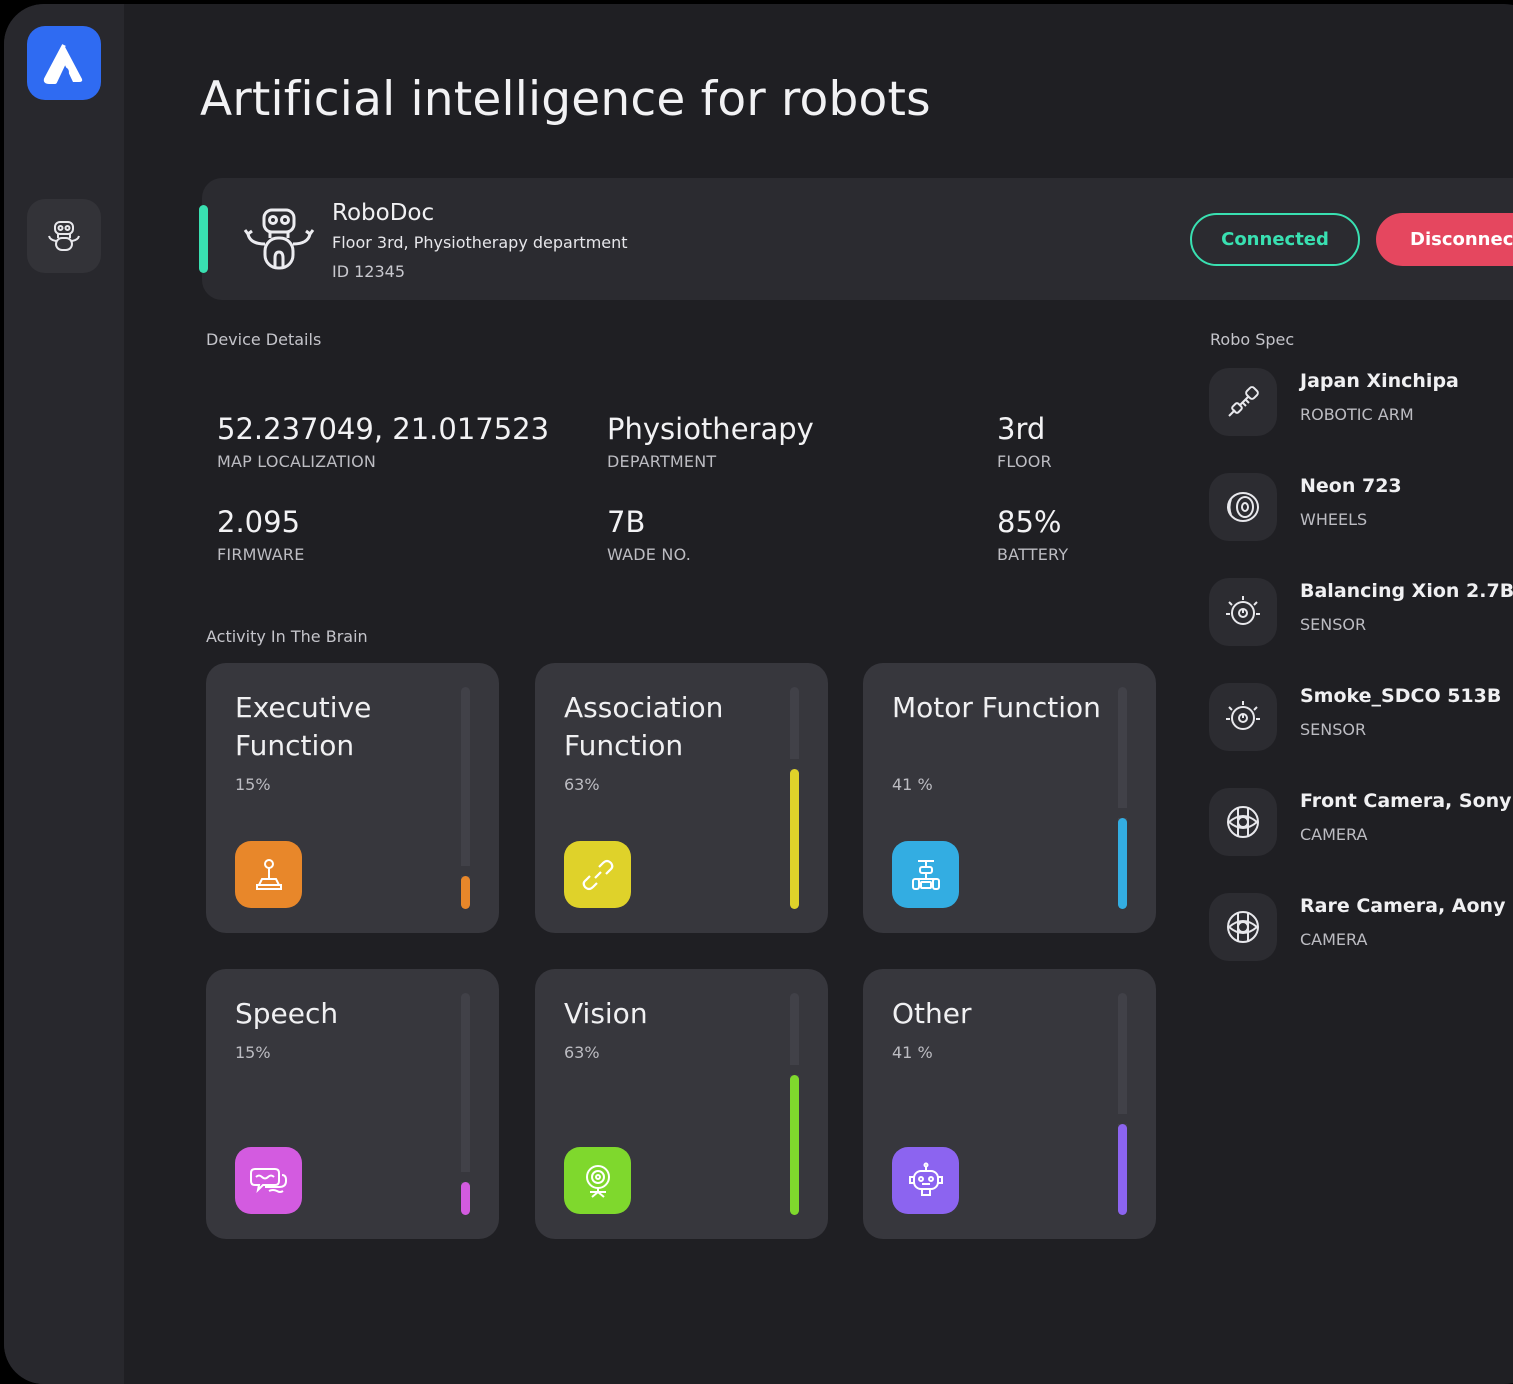 Image resolution: width=1513 pixels, height=1384 pixels. What do you see at coordinates (1033, 554) in the screenshot?
I see `detail-label: BATTERY` at bounding box center [1033, 554].